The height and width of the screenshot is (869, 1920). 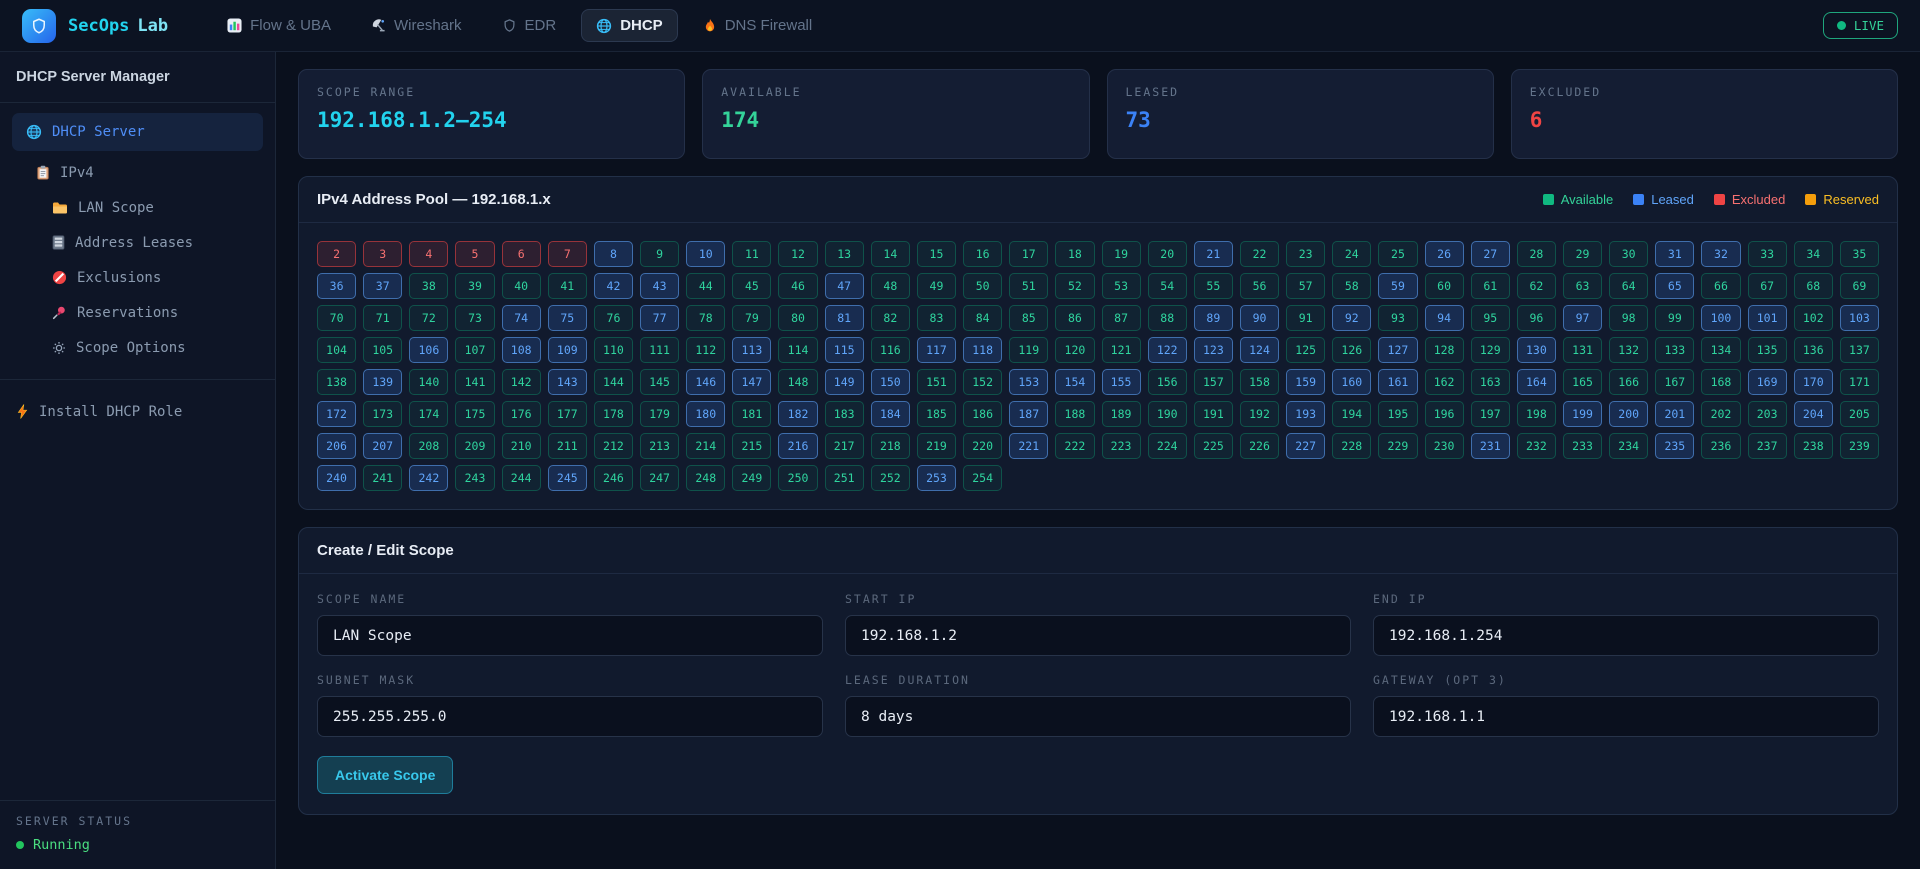 I want to click on ip-cell-121: 121, so click(x=1121, y=350).